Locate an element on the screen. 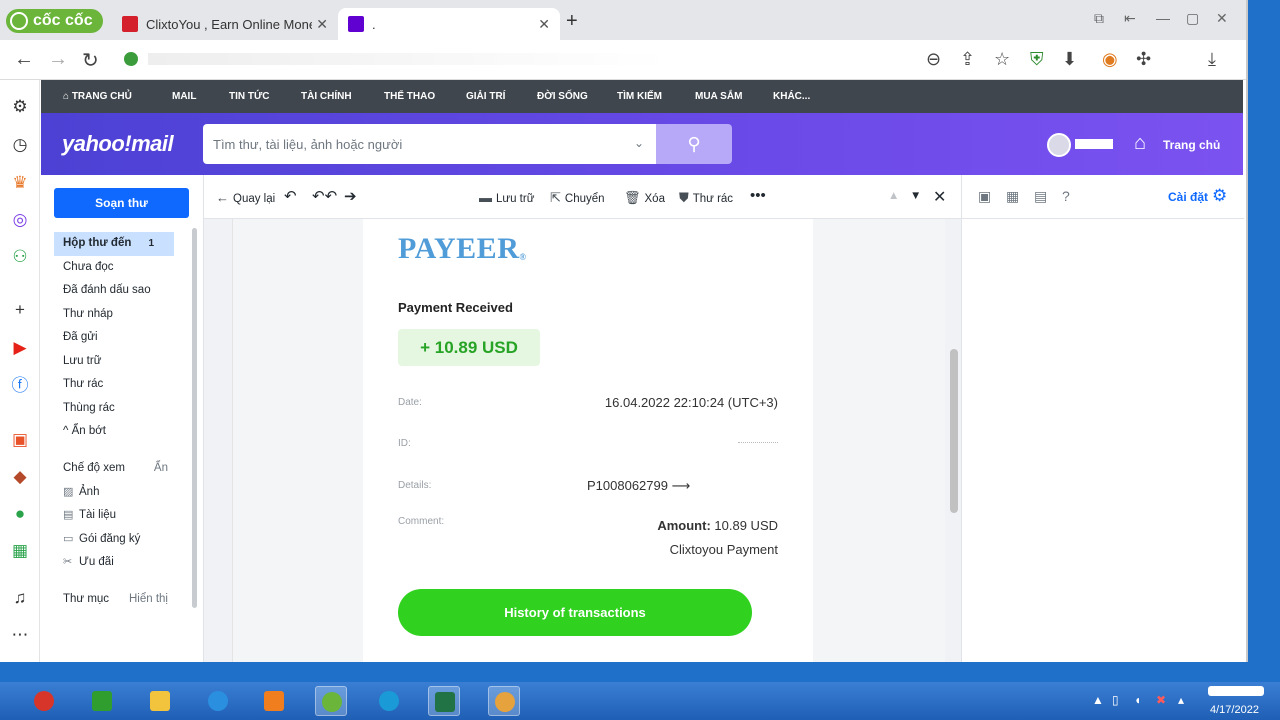 This screenshot has width=1280, height=720. help-icon: ? is located at coordinates (1066, 196).